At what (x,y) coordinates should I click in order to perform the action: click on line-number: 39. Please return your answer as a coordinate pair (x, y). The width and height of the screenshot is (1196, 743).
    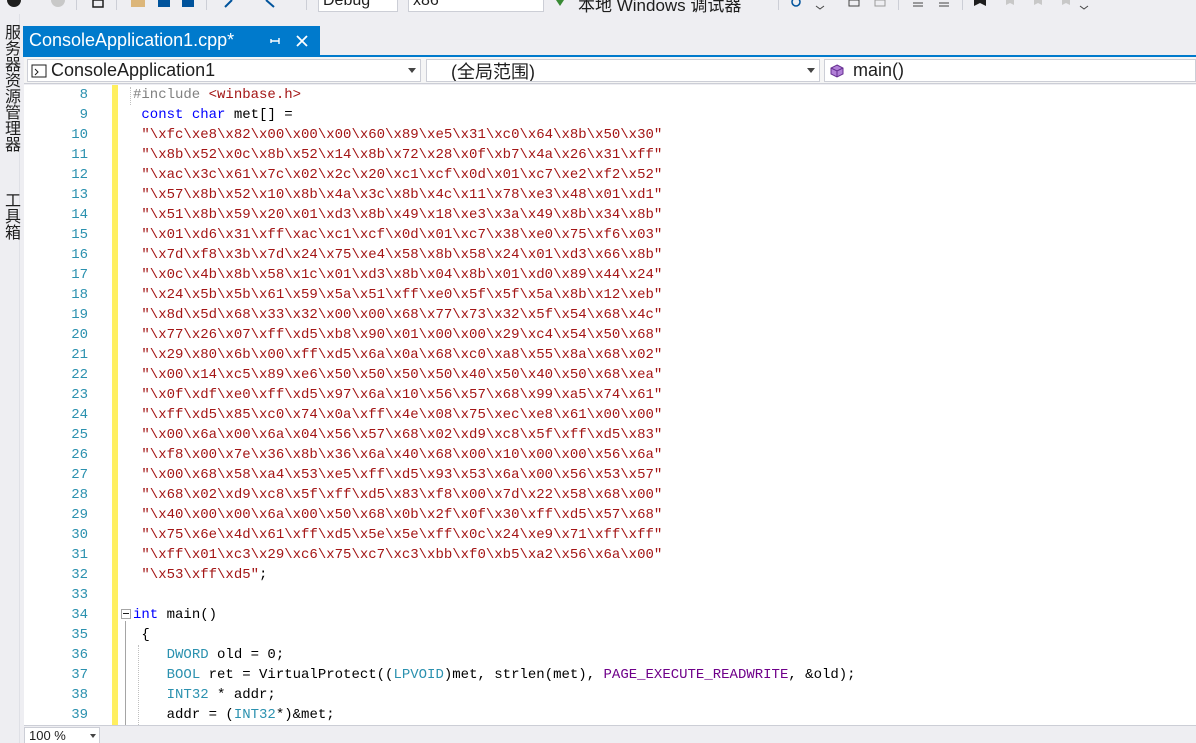
    Looking at the image, I should click on (79, 715).